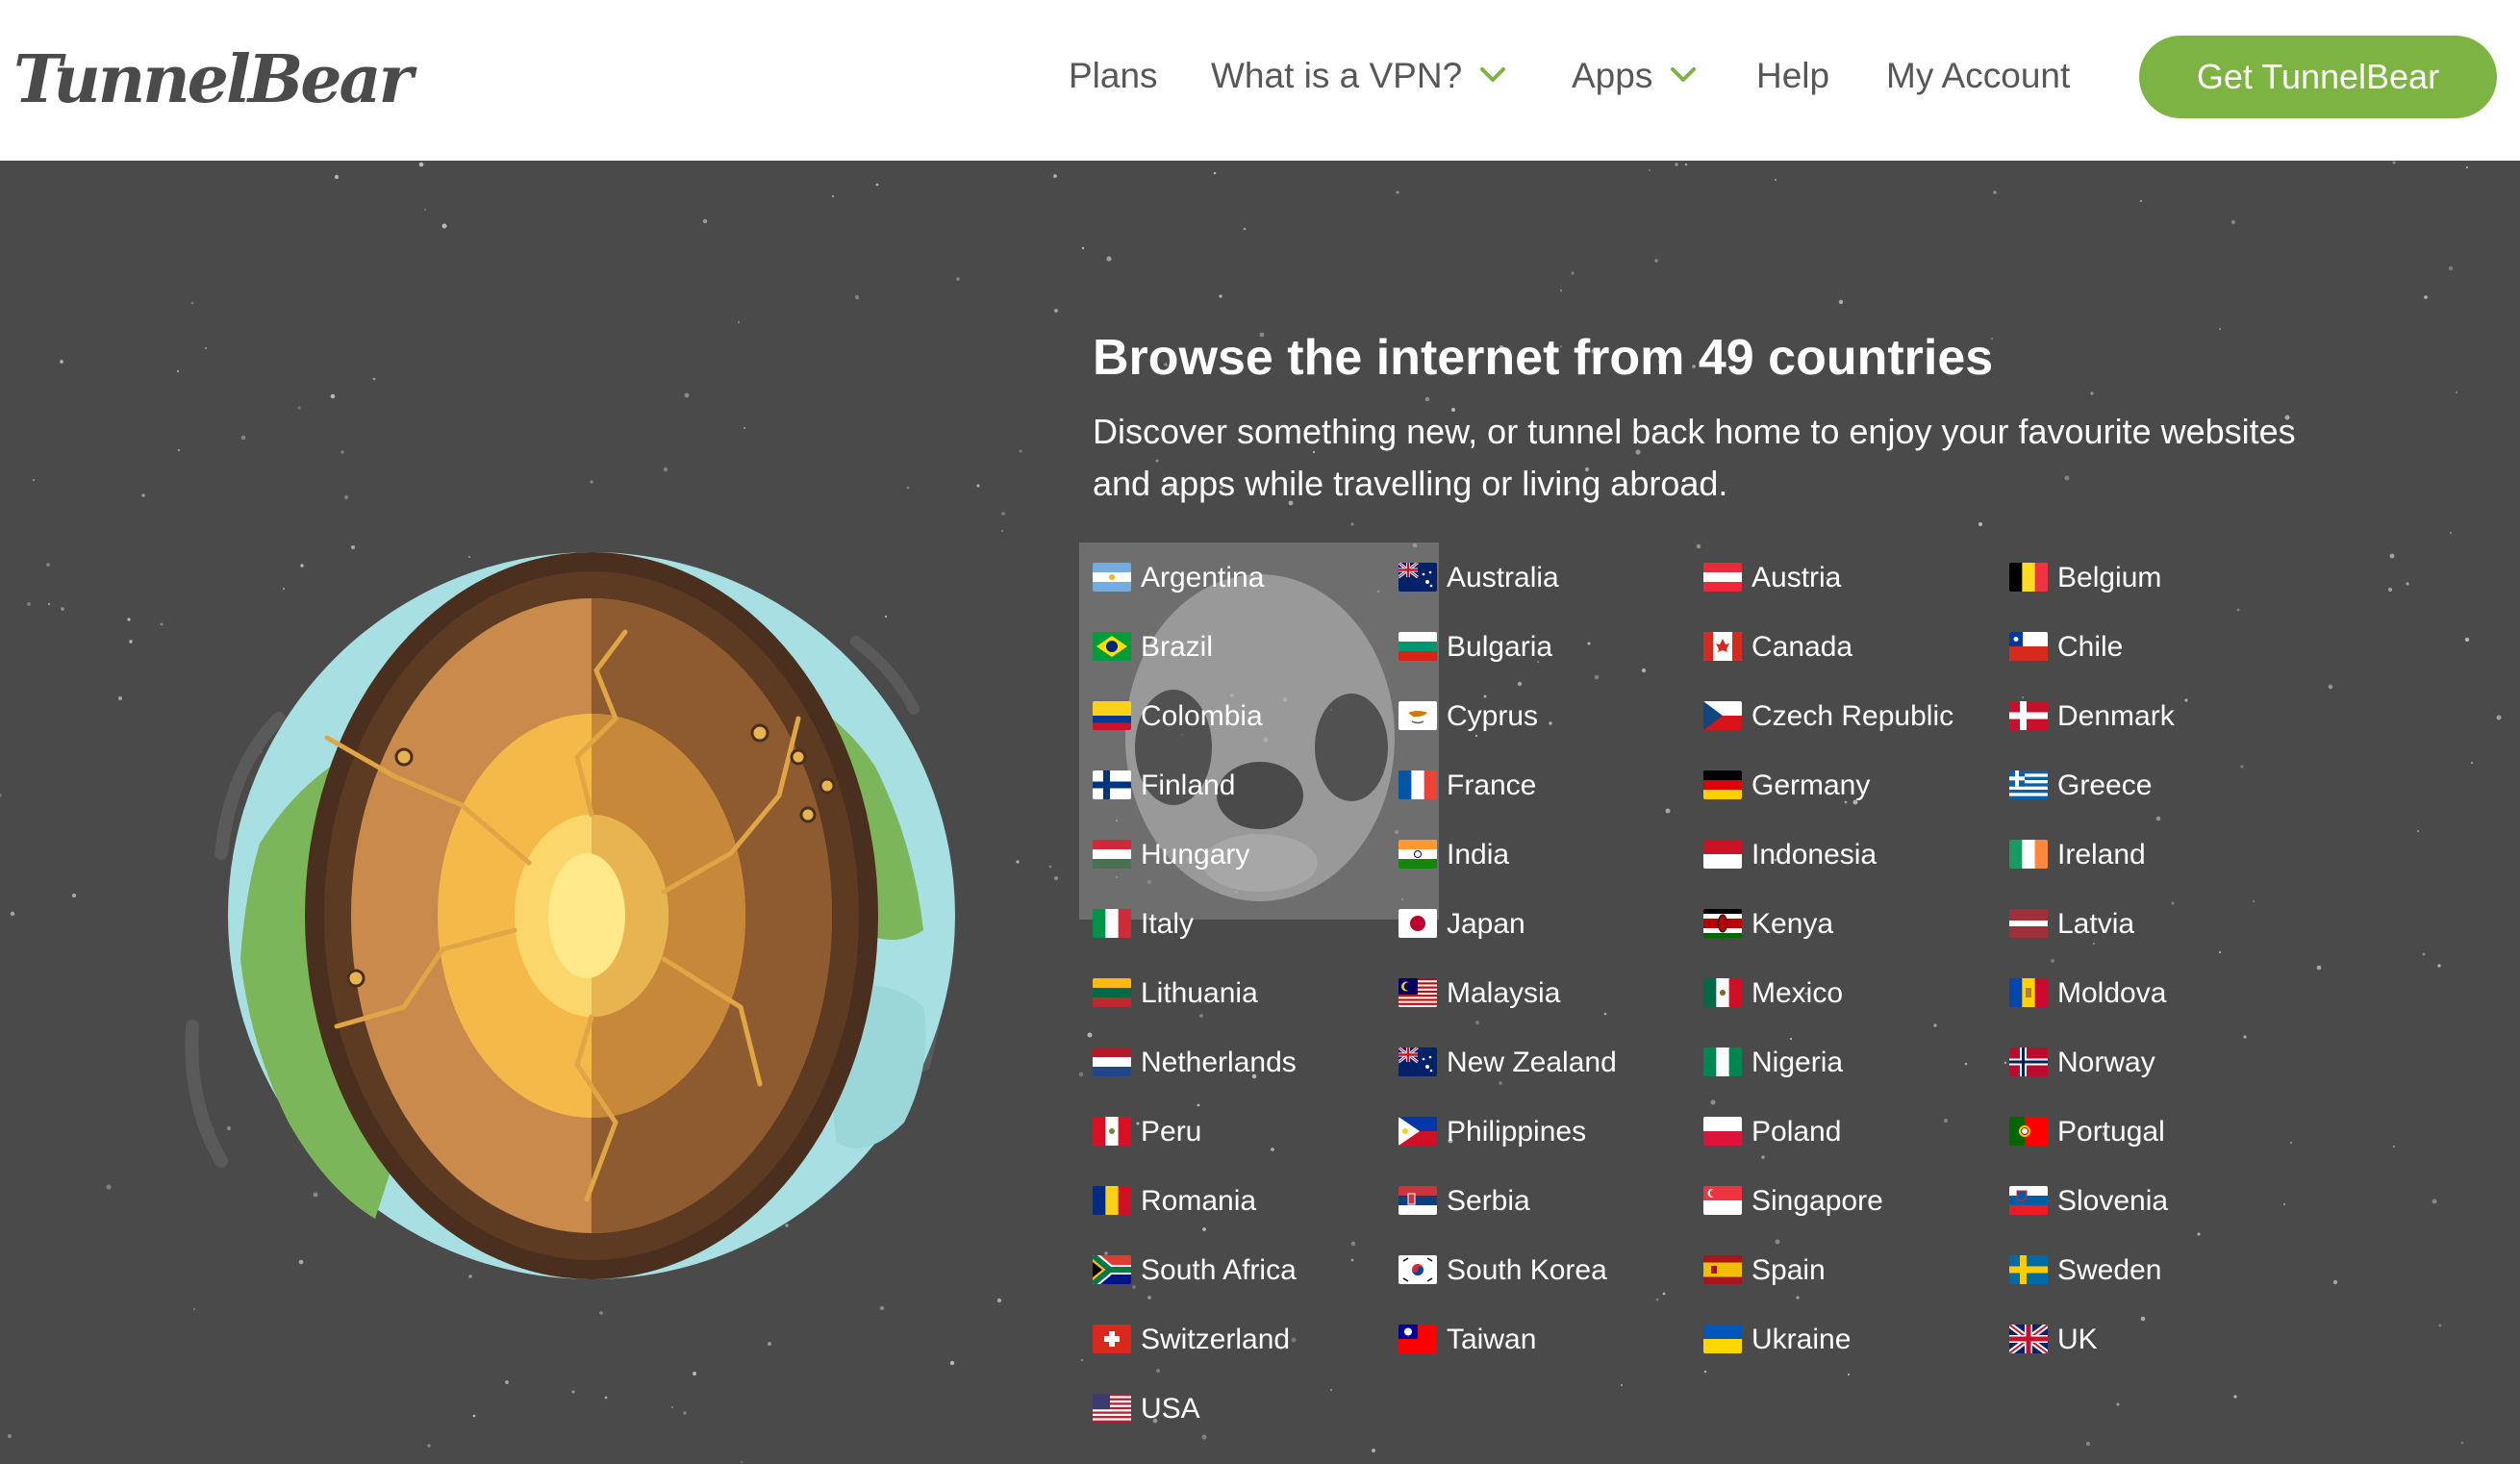  I want to click on country-name: Italy, so click(1168, 924).